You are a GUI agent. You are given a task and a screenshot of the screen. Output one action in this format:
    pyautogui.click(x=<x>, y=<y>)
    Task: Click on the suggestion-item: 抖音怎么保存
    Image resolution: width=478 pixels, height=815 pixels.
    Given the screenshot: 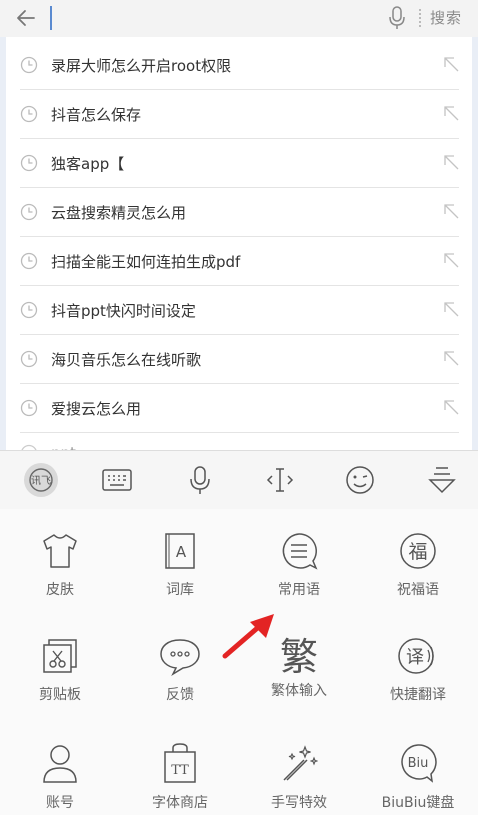 What is the action you would take?
    pyautogui.click(x=239, y=114)
    